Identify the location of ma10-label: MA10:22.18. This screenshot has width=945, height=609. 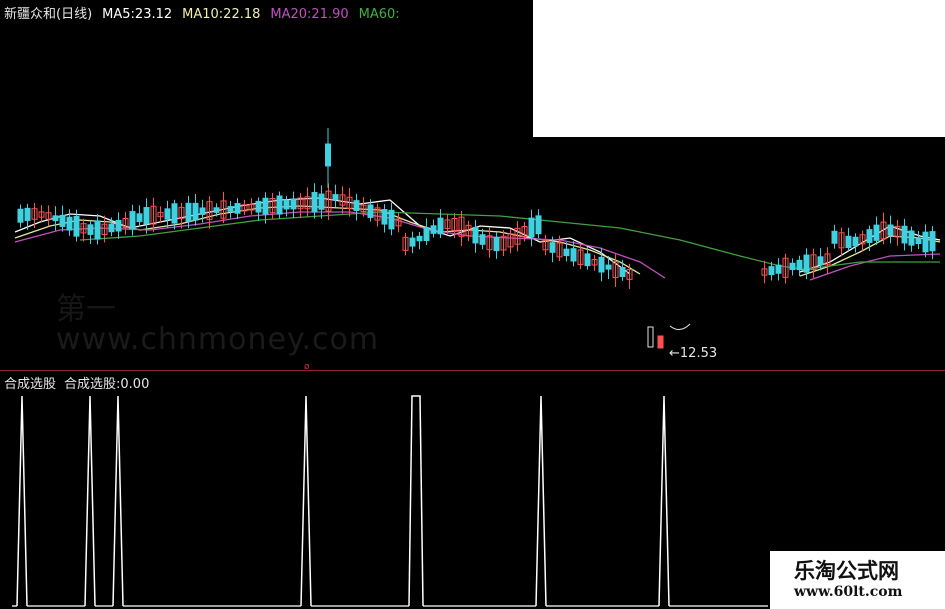
(221, 14).